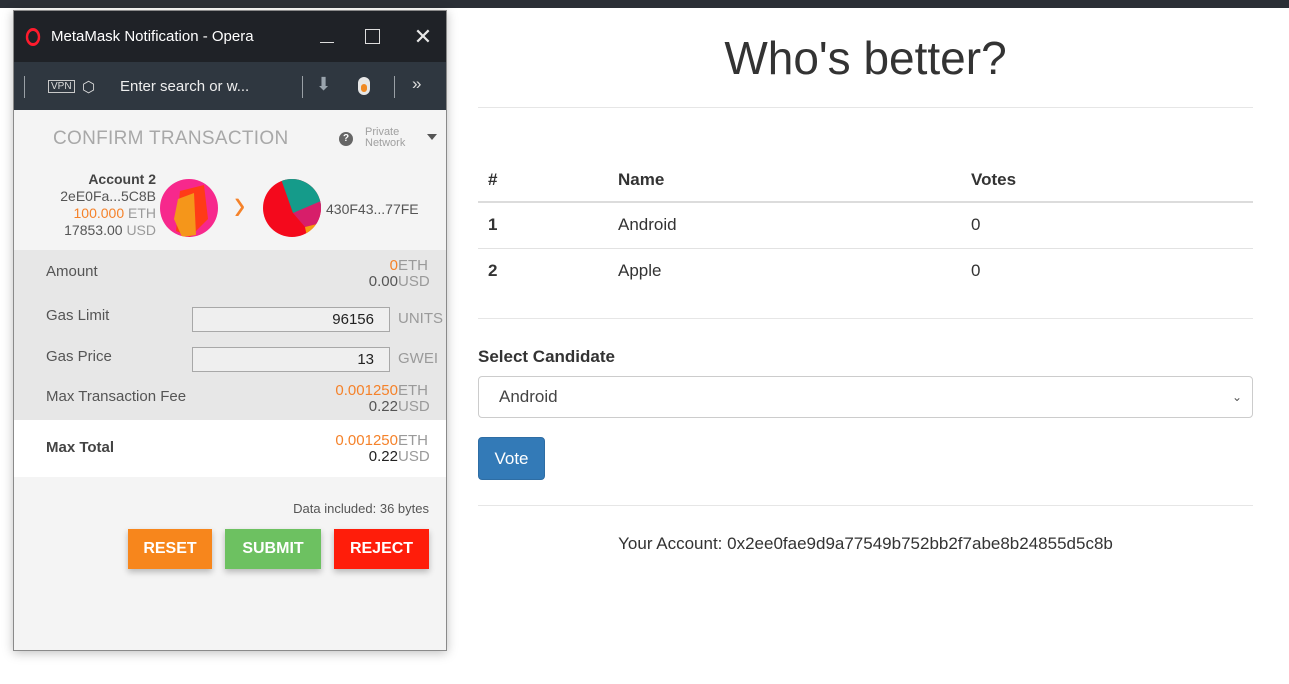 The width and height of the screenshot is (1289, 684). Describe the element at coordinates (88, 87) in the screenshot. I see `cube-icon: ⬡` at that location.